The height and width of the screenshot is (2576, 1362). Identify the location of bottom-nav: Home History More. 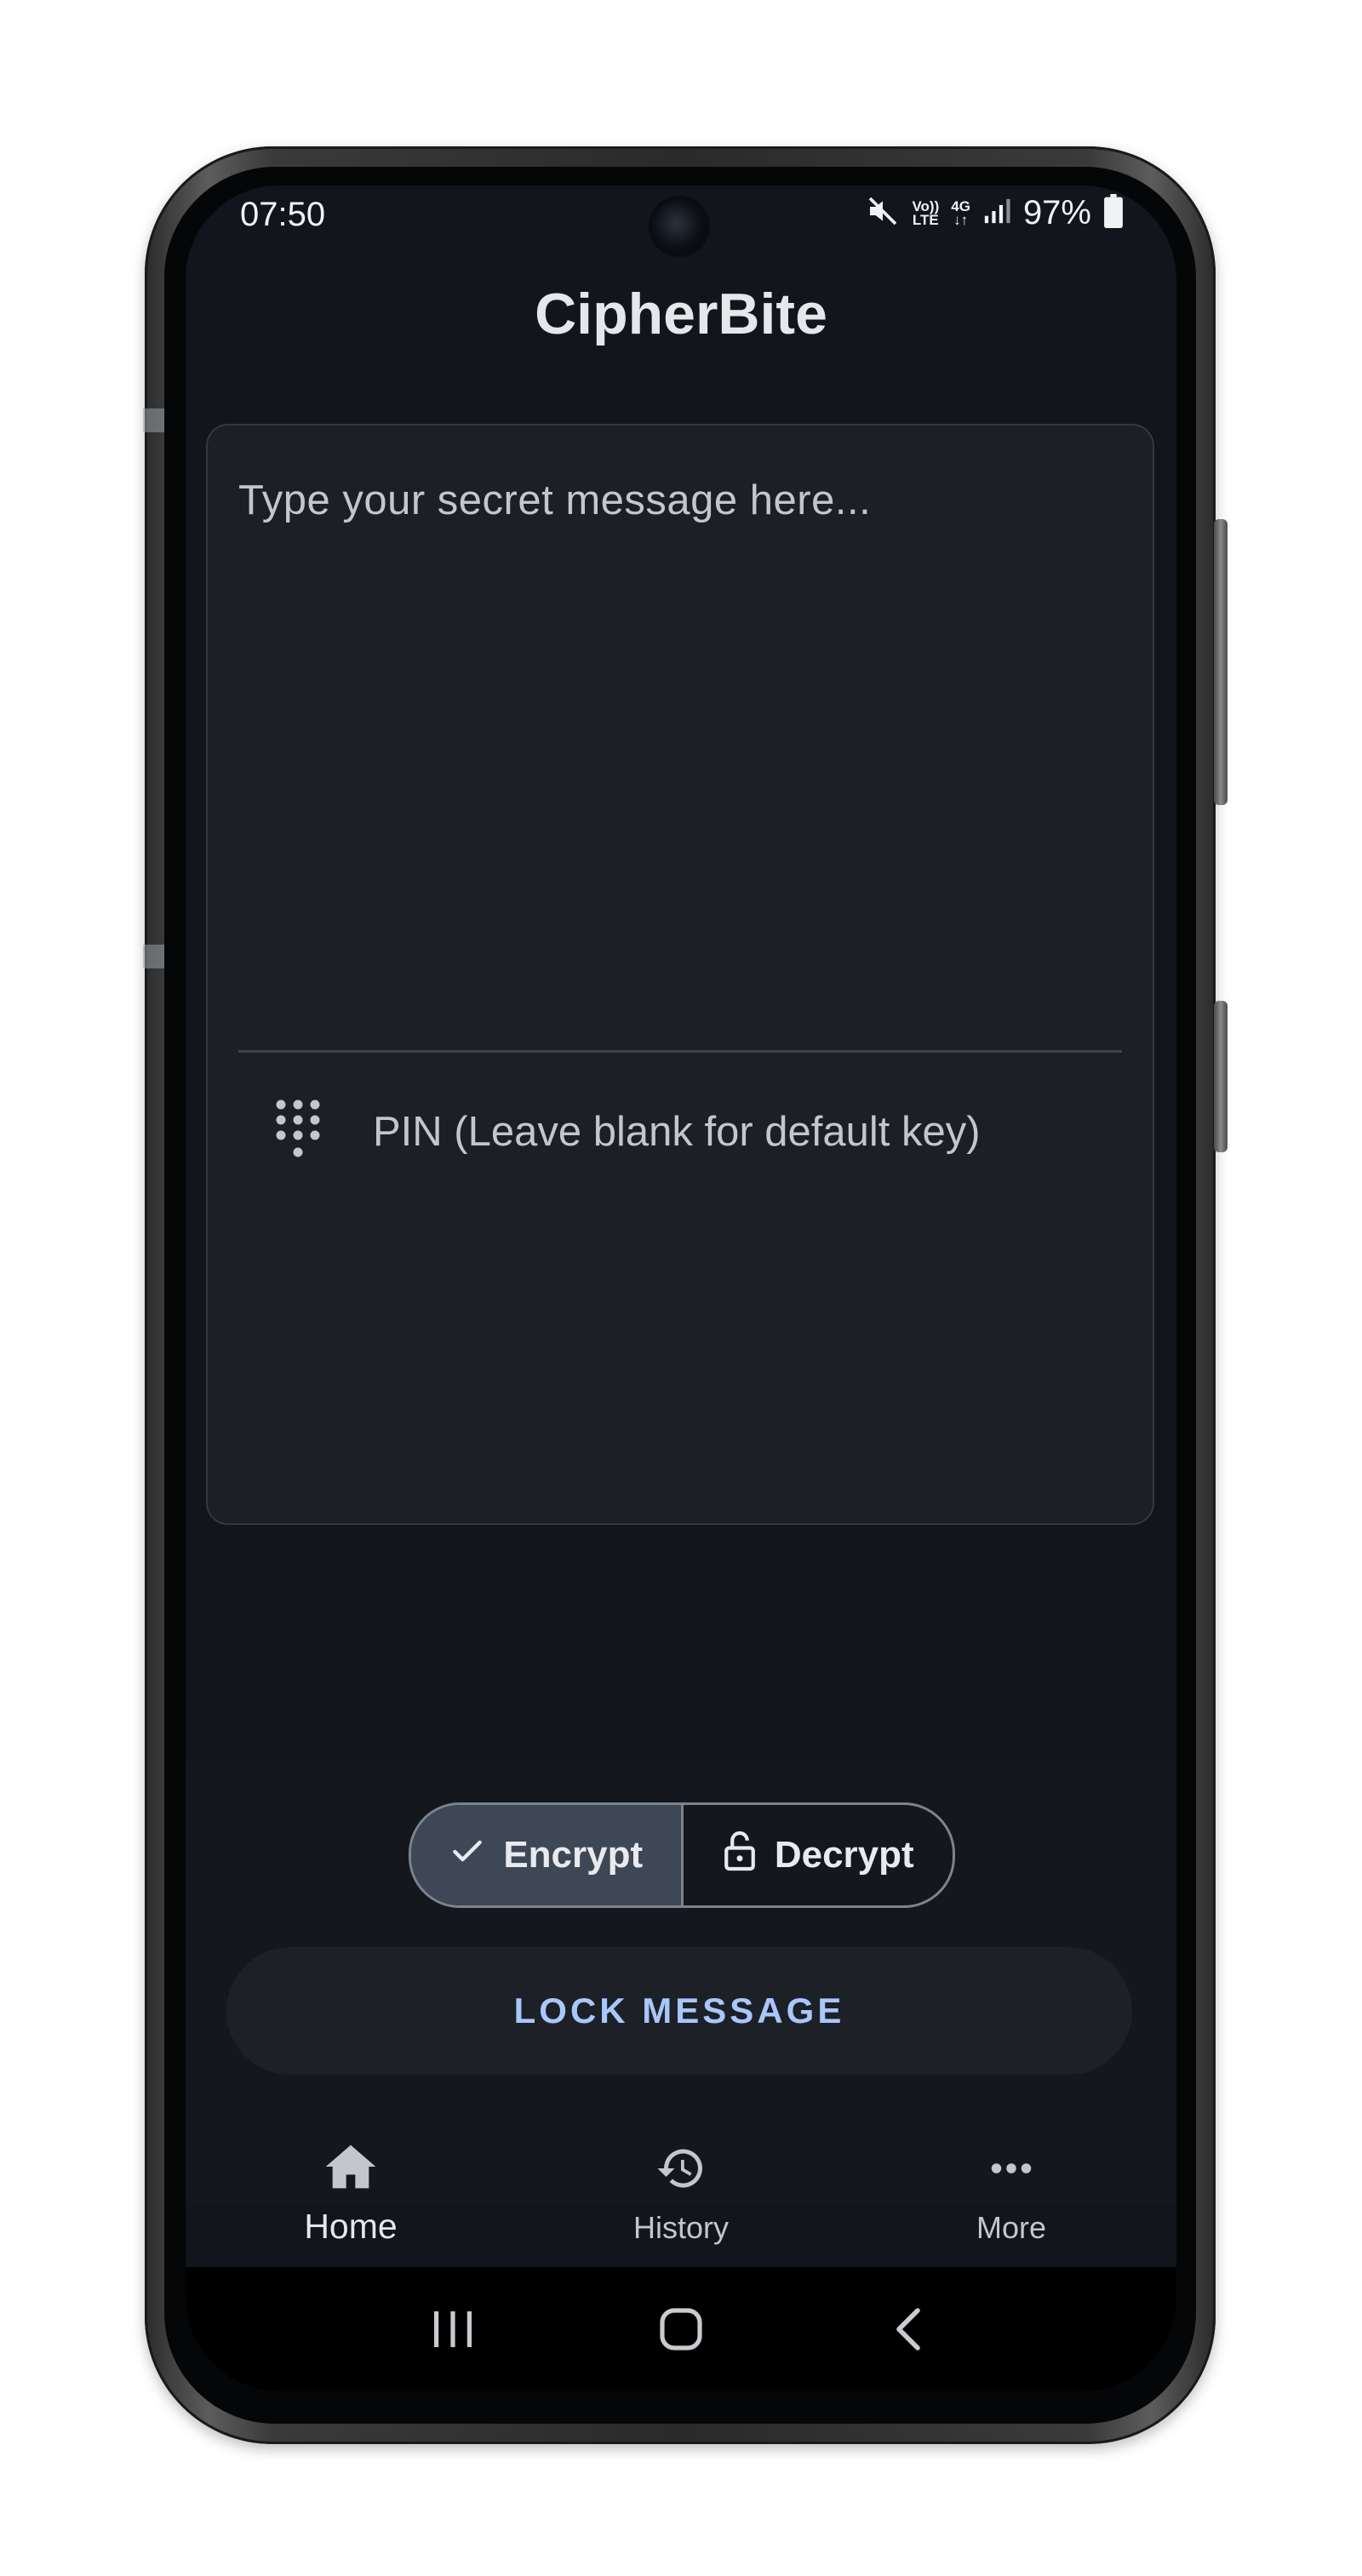
(681, 2192).